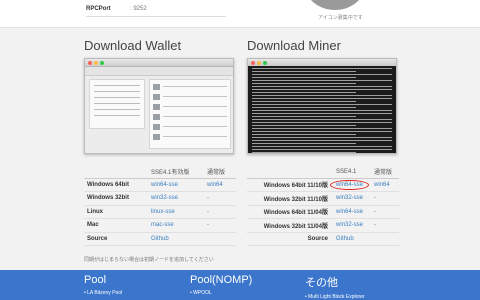  Describe the element at coordinates (116, 212) in the screenshot. I see `platform-label: Linux` at that location.